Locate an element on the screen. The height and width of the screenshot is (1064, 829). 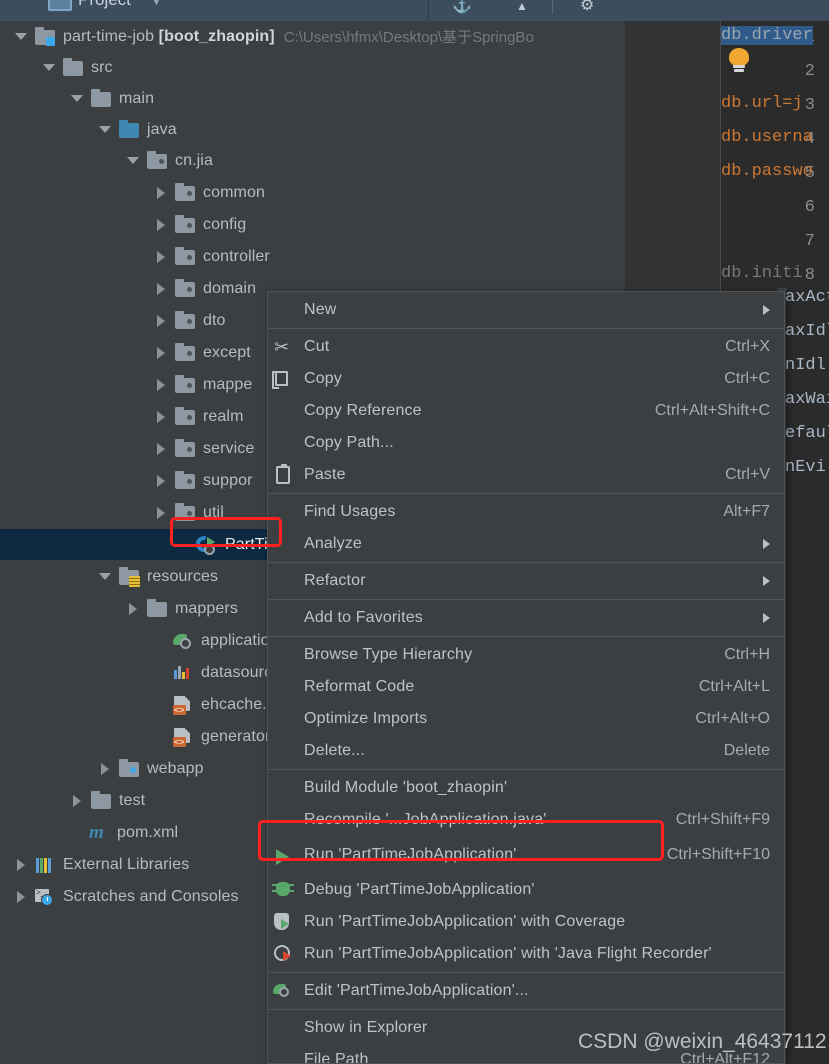
menu-item-shortcut: Ctrl+Shift+F10 is located at coordinates (718, 854).